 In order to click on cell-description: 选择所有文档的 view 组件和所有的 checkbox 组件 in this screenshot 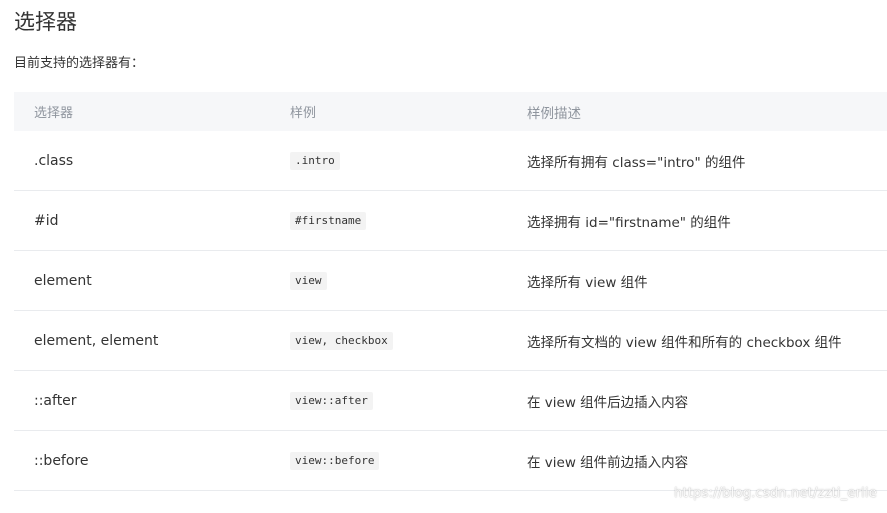, I will do `click(684, 342)`.